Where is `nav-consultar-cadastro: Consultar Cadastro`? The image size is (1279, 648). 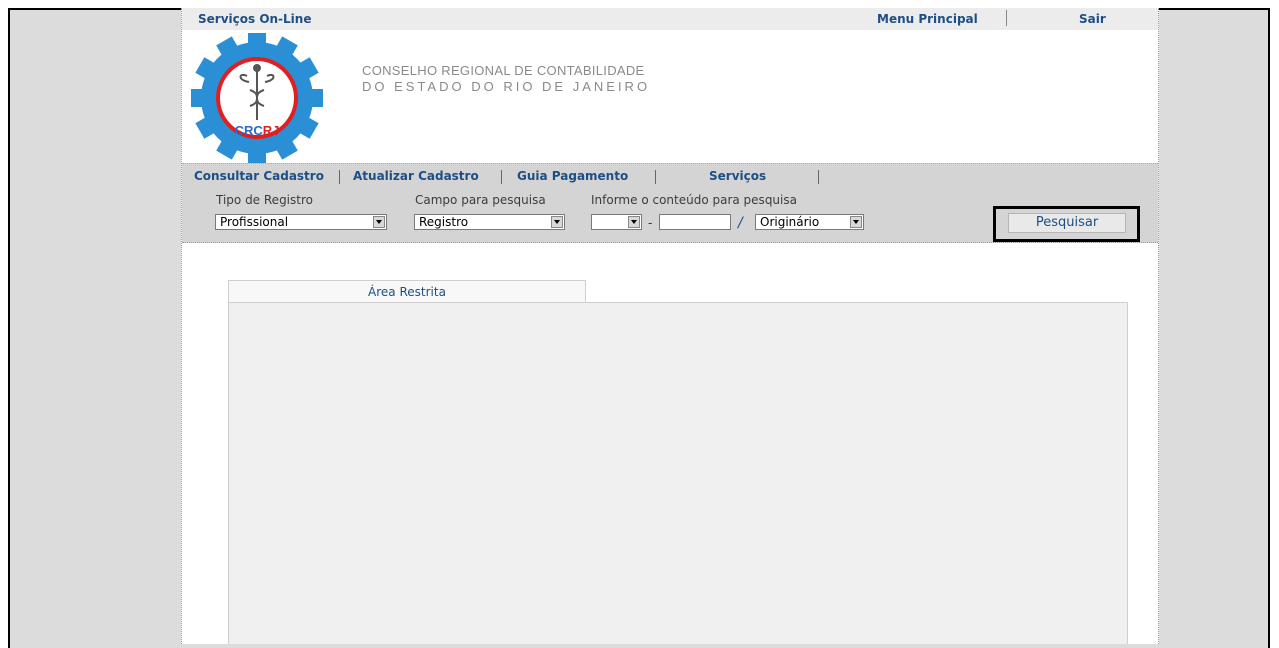
nav-consultar-cadastro: Consultar Cadastro is located at coordinates (259, 176).